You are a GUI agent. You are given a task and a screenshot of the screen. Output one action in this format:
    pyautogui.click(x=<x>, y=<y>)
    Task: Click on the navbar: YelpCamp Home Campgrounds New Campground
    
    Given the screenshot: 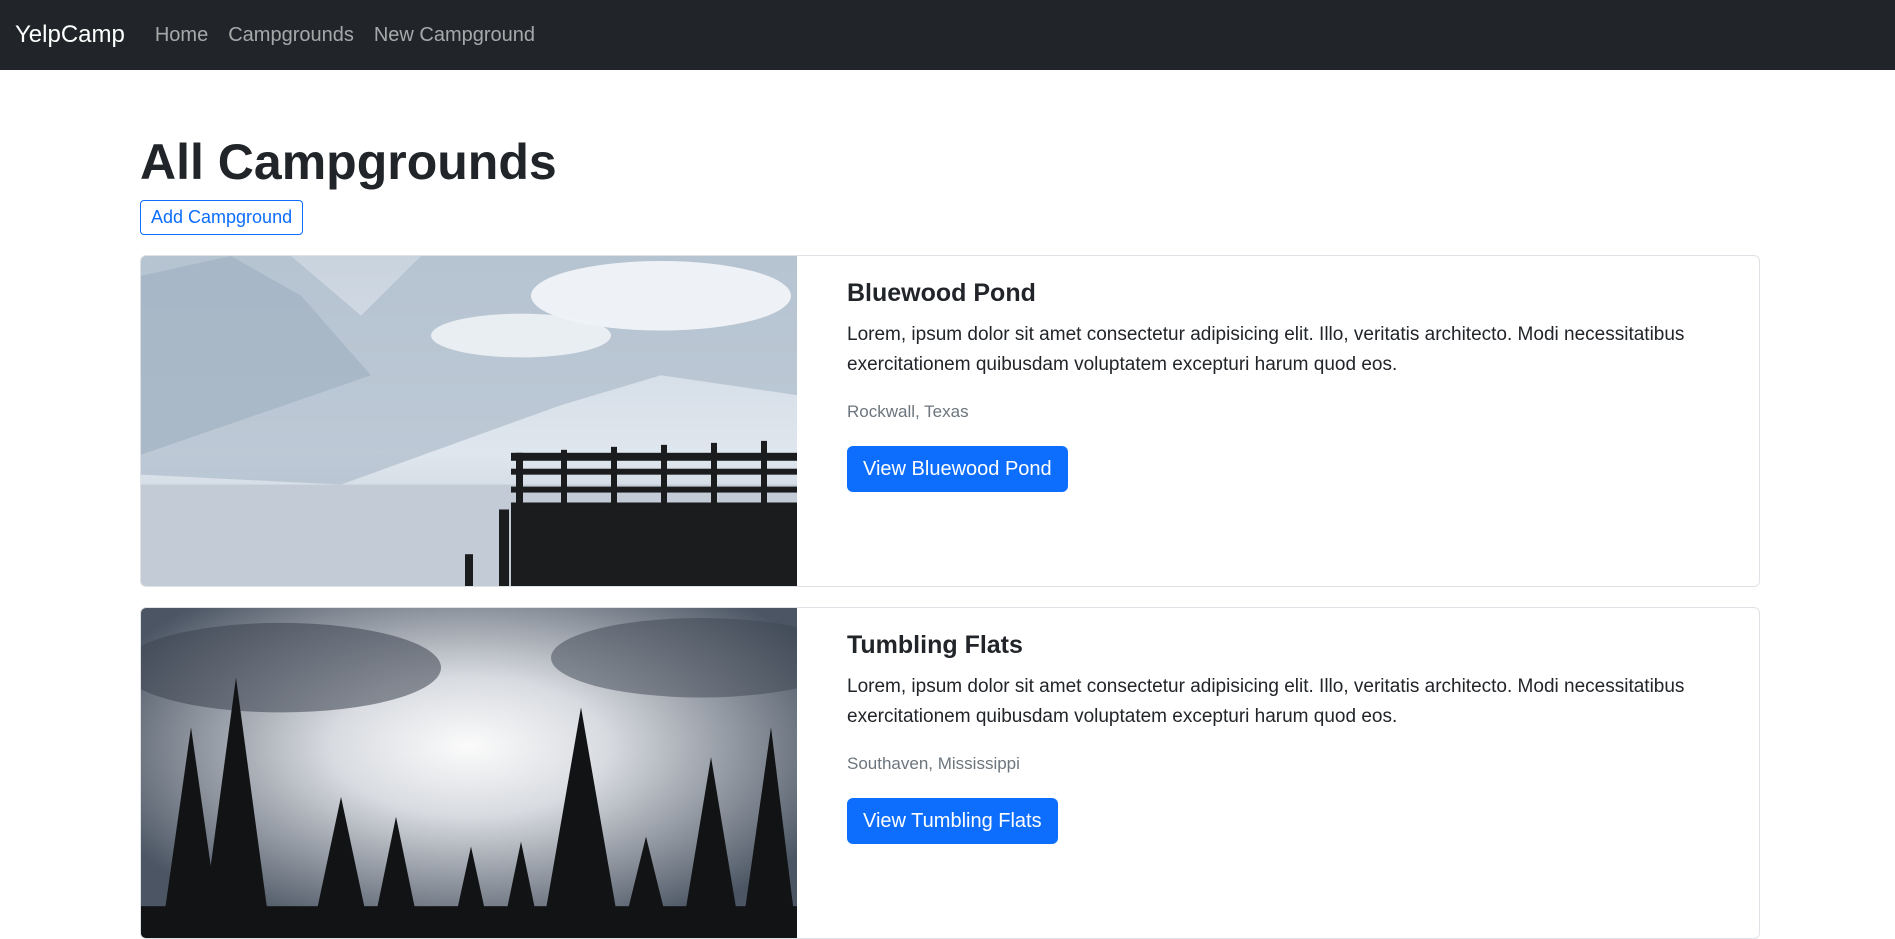 What is the action you would take?
    pyautogui.click(x=947, y=35)
    